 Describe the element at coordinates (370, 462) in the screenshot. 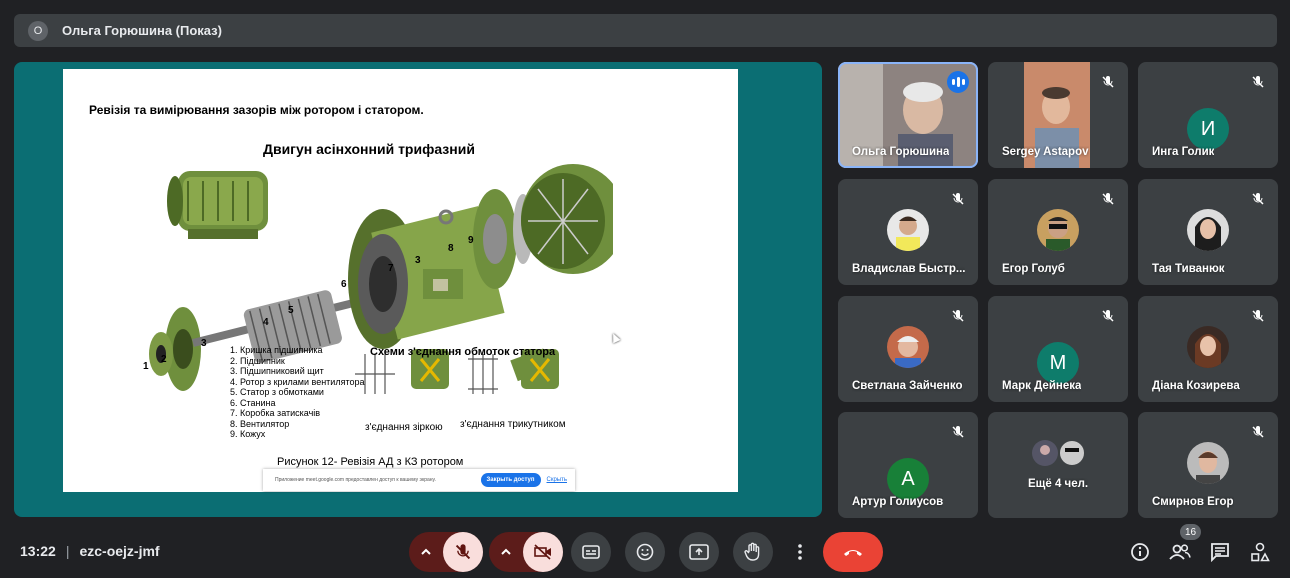

I see `figure-caption: Рисунок 12- Ревізія АД з КЗ ротором` at that location.